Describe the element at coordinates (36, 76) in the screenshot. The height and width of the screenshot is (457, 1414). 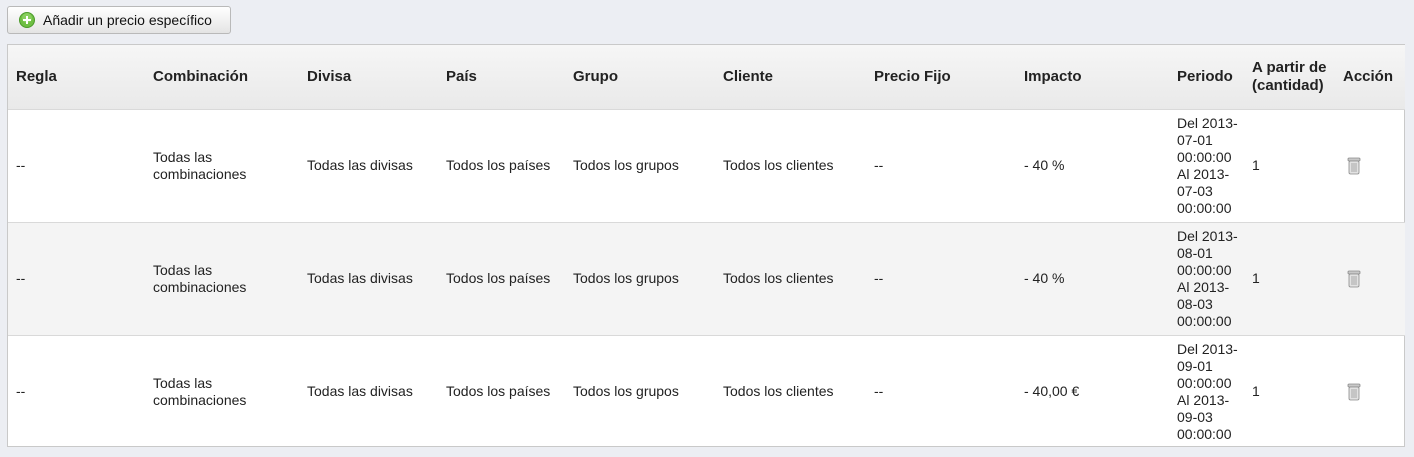
I see `col-header-regla: Regla` at that location.